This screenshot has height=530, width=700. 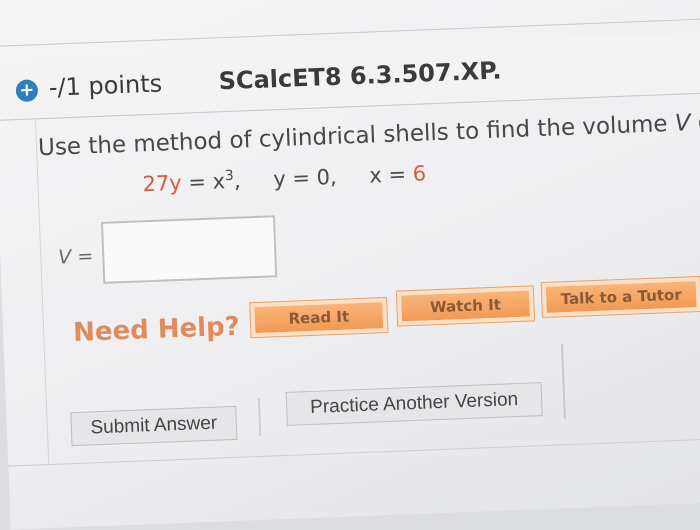 What do you see at coordinates (259, 416) in the screenshot?
I see `button-separator` at bounding box center [259, 416].